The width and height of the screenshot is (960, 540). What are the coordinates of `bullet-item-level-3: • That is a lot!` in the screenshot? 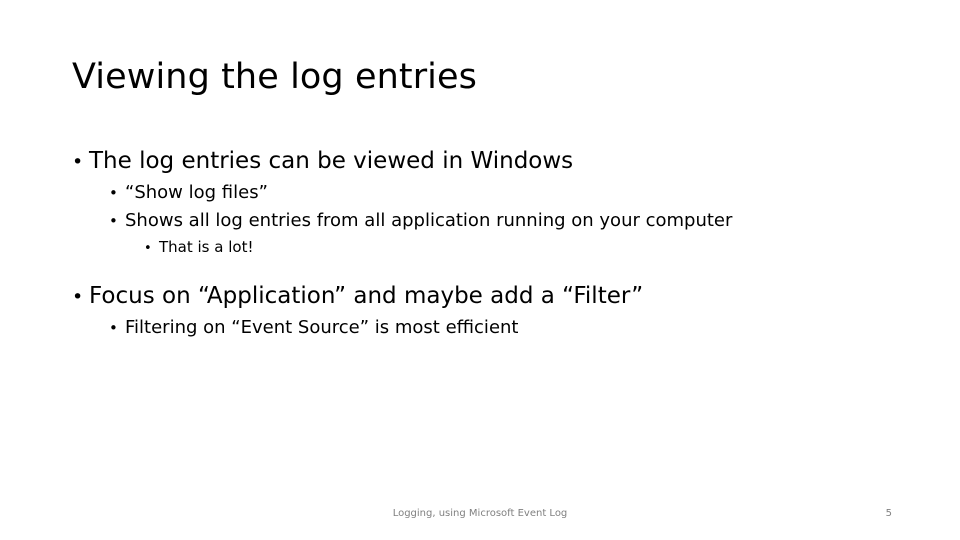 It's located at (523, 248).